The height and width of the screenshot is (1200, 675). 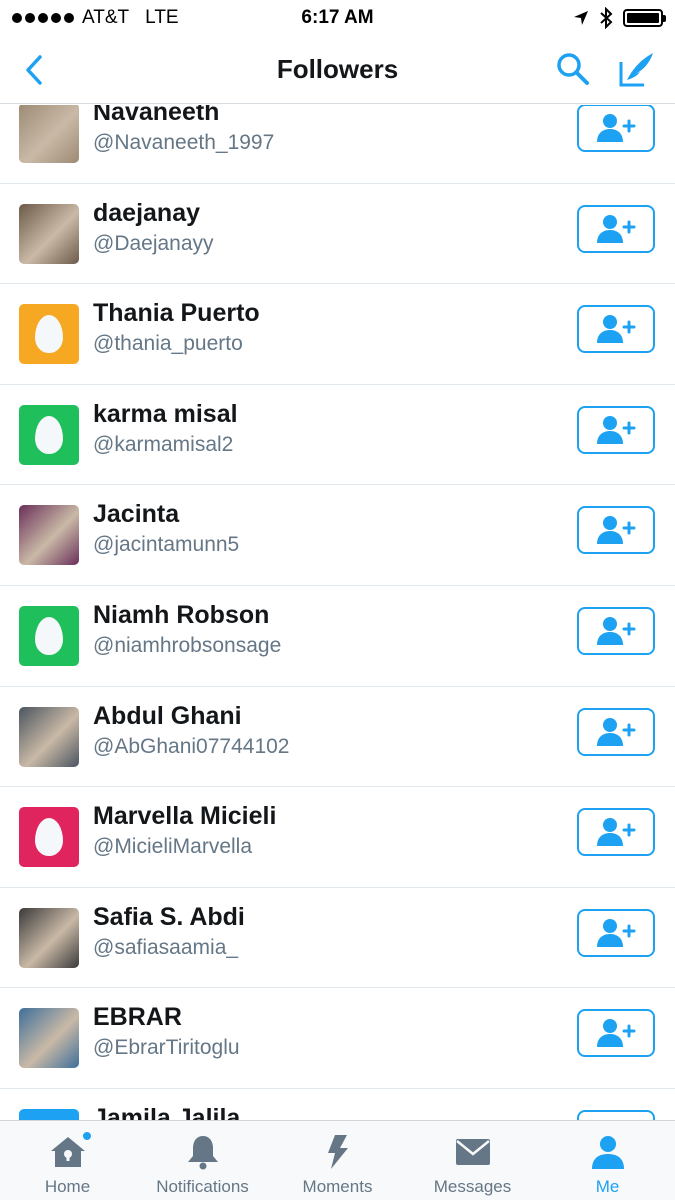 What do you see at coordinates (337, 938) in the screenshot?
I see `follower-row: Safia S. Abdi @safiasaamia_` at bounding box center [337, 938].